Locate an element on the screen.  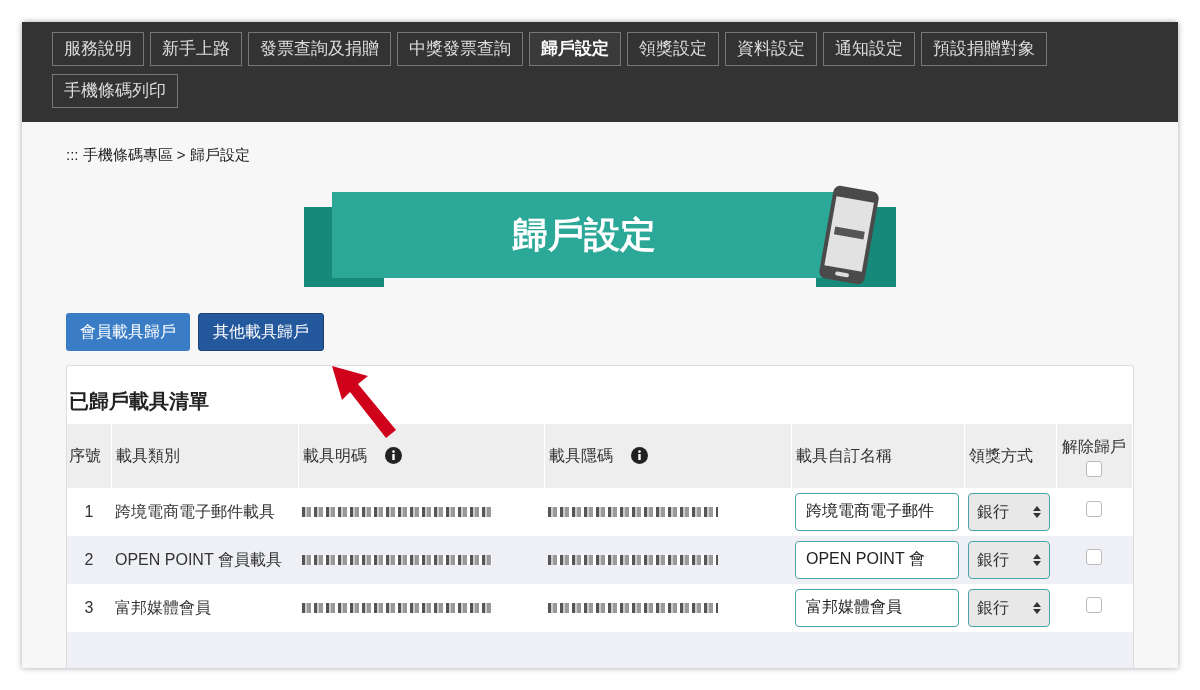
nav-tab: 預設捐贈對象 is located at coordinates (984, 49).